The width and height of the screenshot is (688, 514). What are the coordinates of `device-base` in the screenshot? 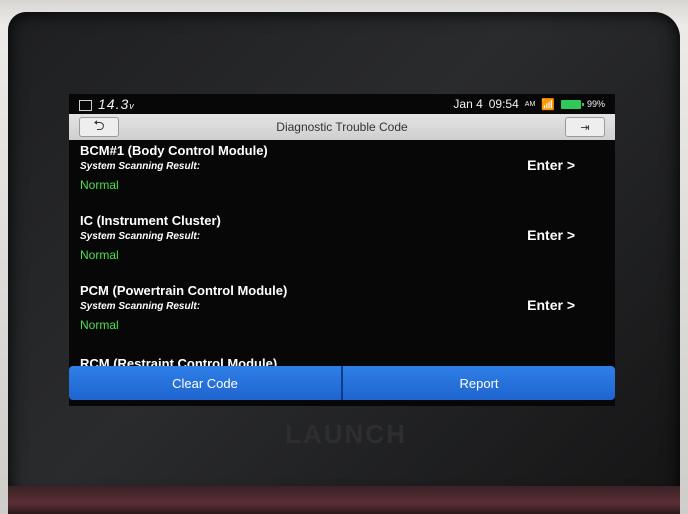 It's located at (344, 500).